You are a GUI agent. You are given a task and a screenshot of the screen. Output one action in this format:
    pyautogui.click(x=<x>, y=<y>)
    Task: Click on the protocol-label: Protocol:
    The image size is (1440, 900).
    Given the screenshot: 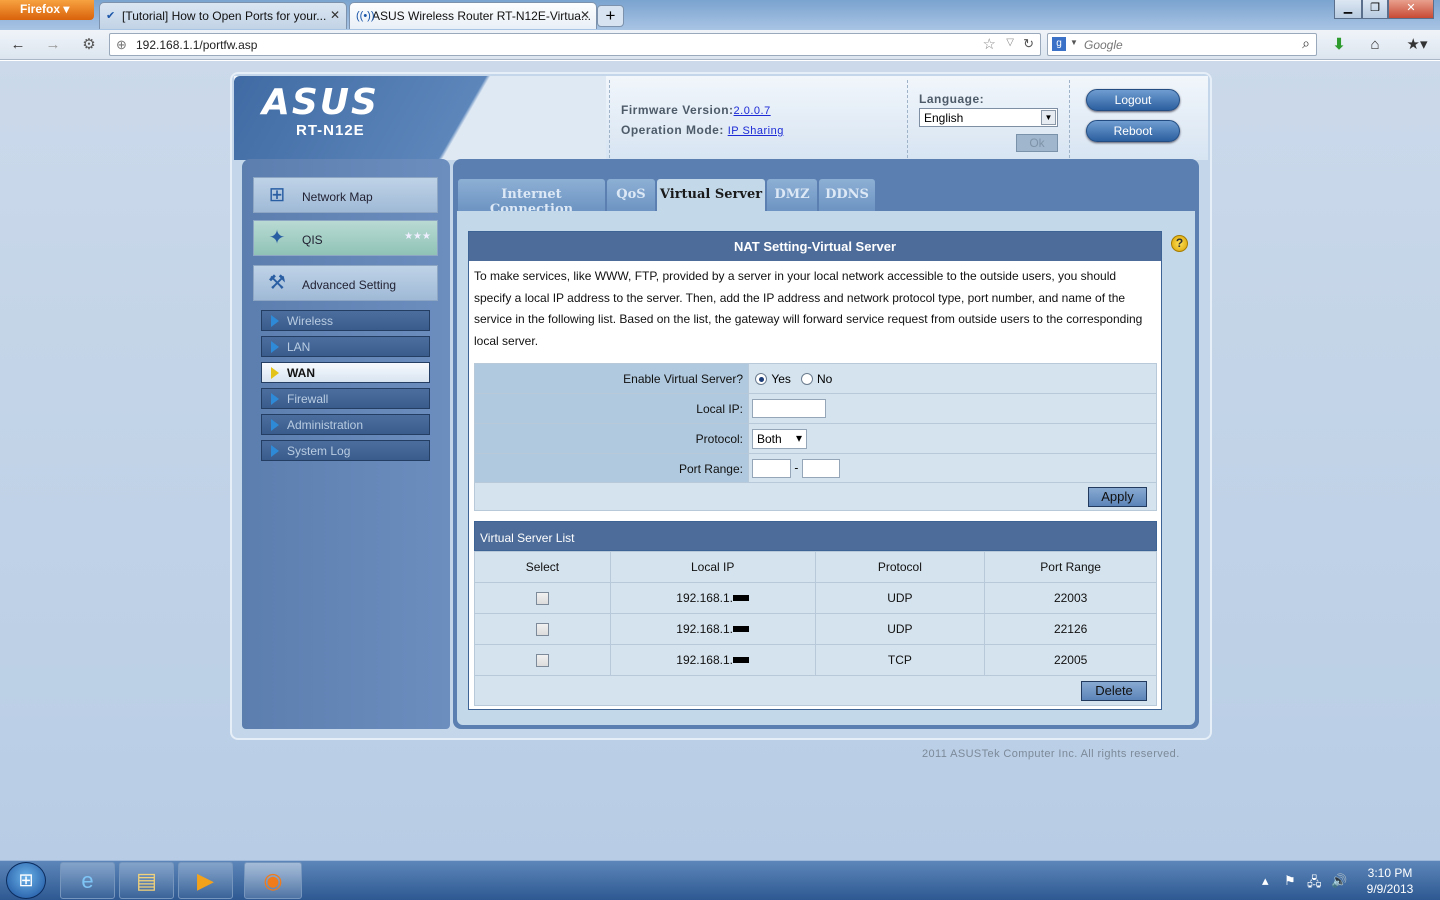 What is the action you would take?
    pyautogui.click(x=611, y=438)
    